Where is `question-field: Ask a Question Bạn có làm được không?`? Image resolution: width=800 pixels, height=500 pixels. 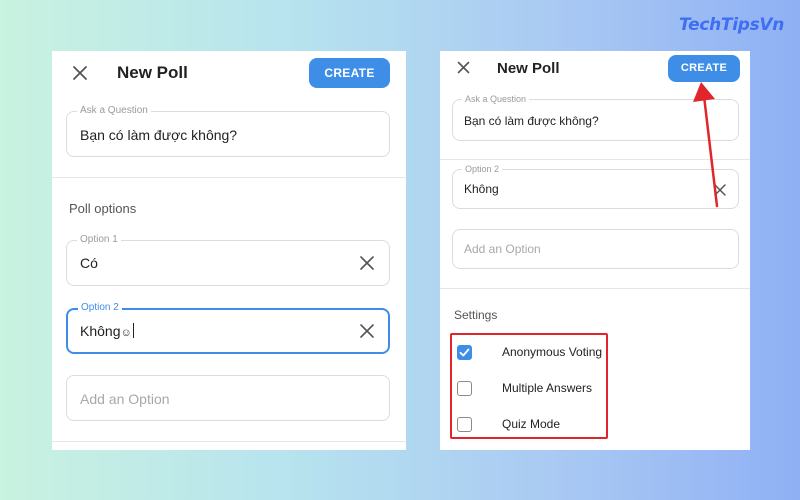 question-field: Ask a Question Bạn có làm được không? is located at coordinates (228, 131).